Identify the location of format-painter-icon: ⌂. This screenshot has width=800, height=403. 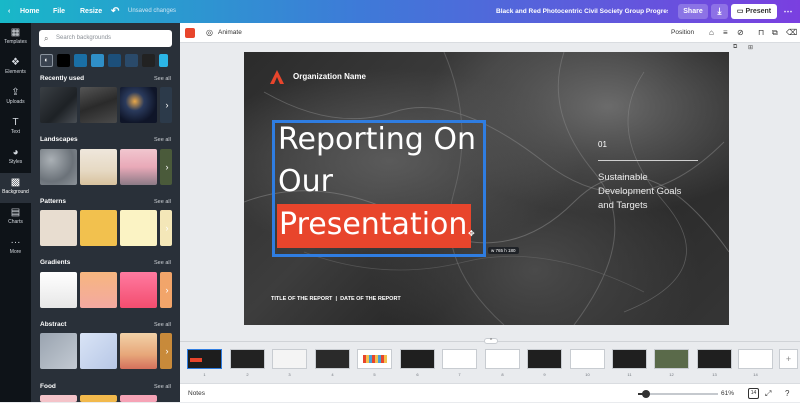
(711, 33).